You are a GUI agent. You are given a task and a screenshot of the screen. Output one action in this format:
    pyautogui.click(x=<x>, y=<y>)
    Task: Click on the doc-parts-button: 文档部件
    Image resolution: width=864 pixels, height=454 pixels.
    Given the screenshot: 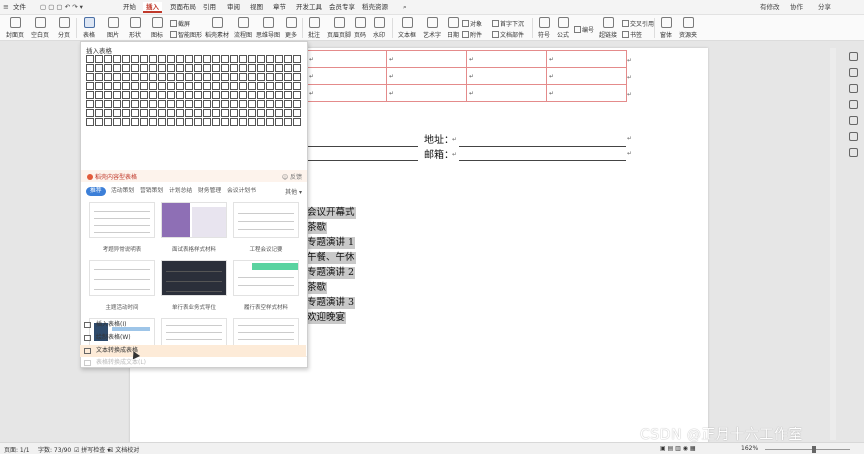 What is the action you would take?
    pyautogui.click(x=508, y=34)
    